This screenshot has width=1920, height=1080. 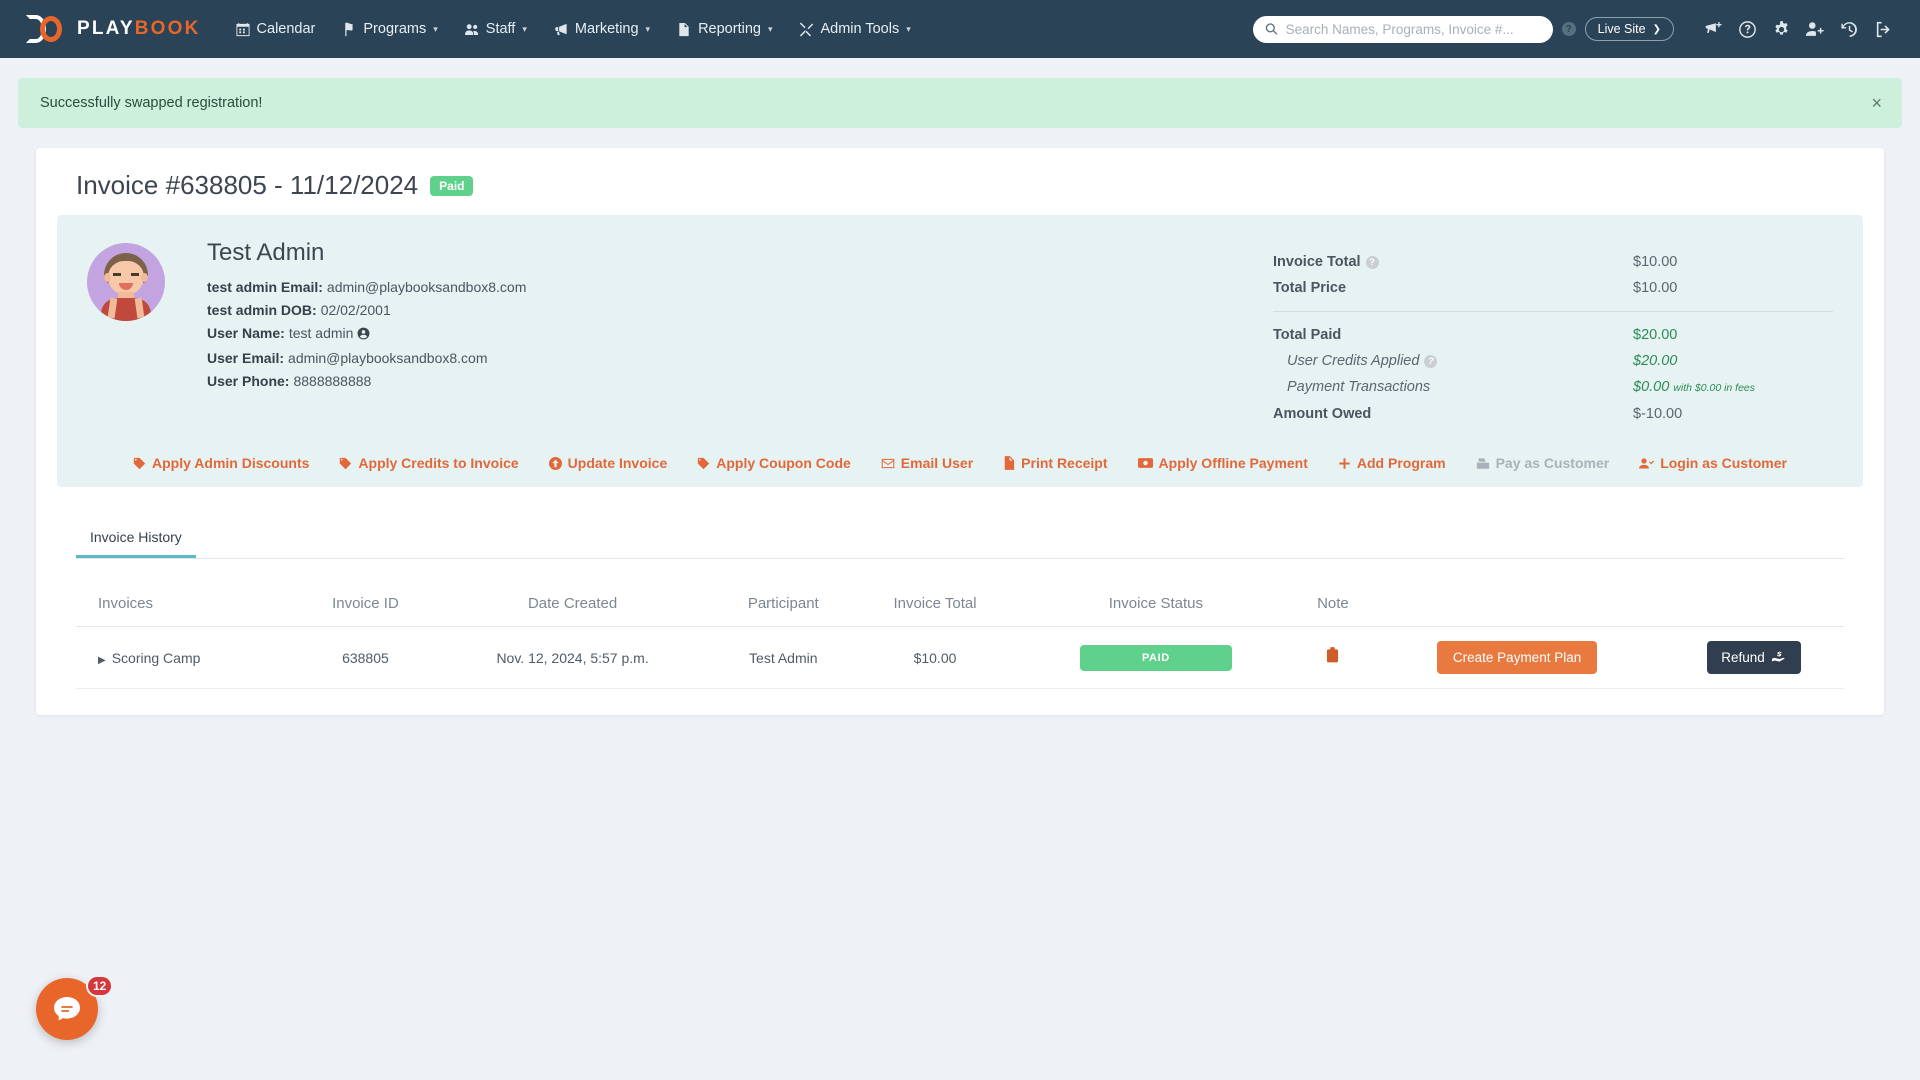 I want to click on cell-refund: Refund, so click(x=1753, y=657).